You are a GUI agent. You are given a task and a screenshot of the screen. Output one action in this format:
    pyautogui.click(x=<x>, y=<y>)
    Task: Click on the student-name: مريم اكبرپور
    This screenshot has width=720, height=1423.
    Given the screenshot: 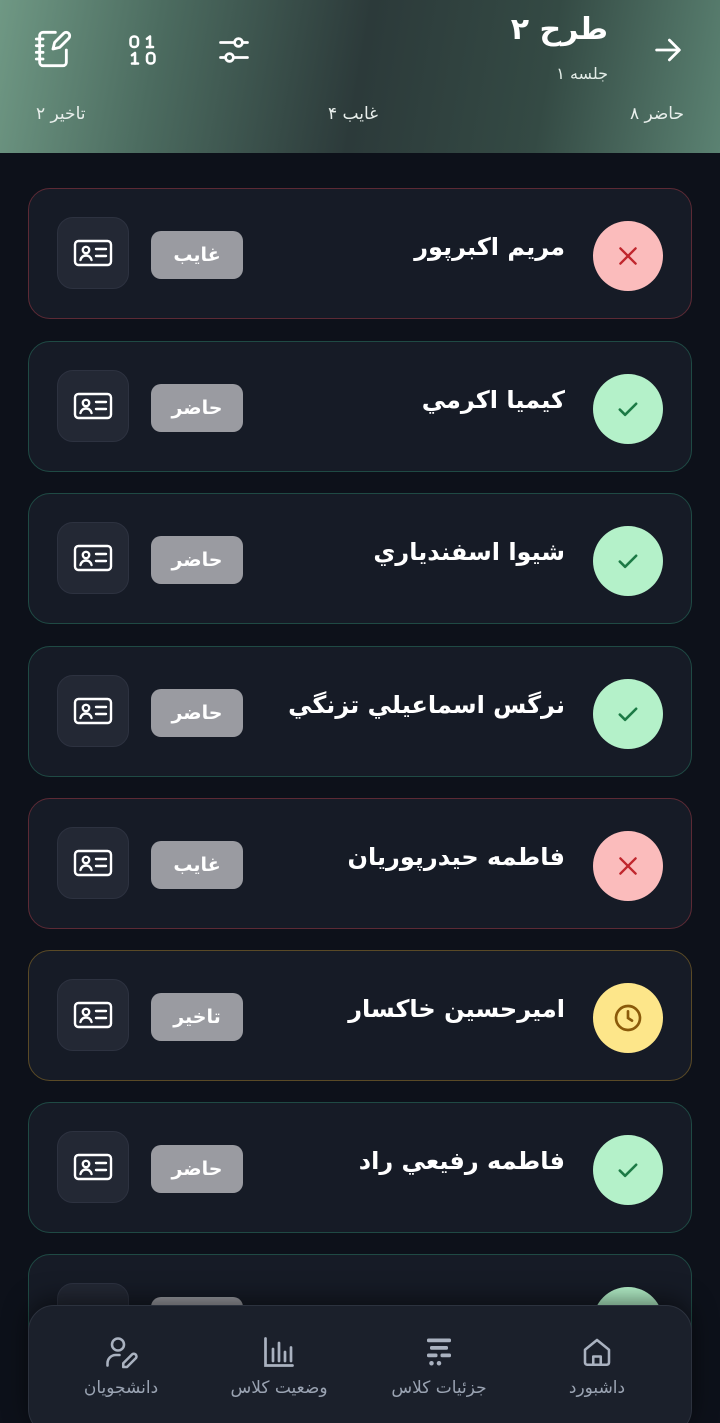 What is the action you would take?
    pyautogui.click(x=489, y=247)
    